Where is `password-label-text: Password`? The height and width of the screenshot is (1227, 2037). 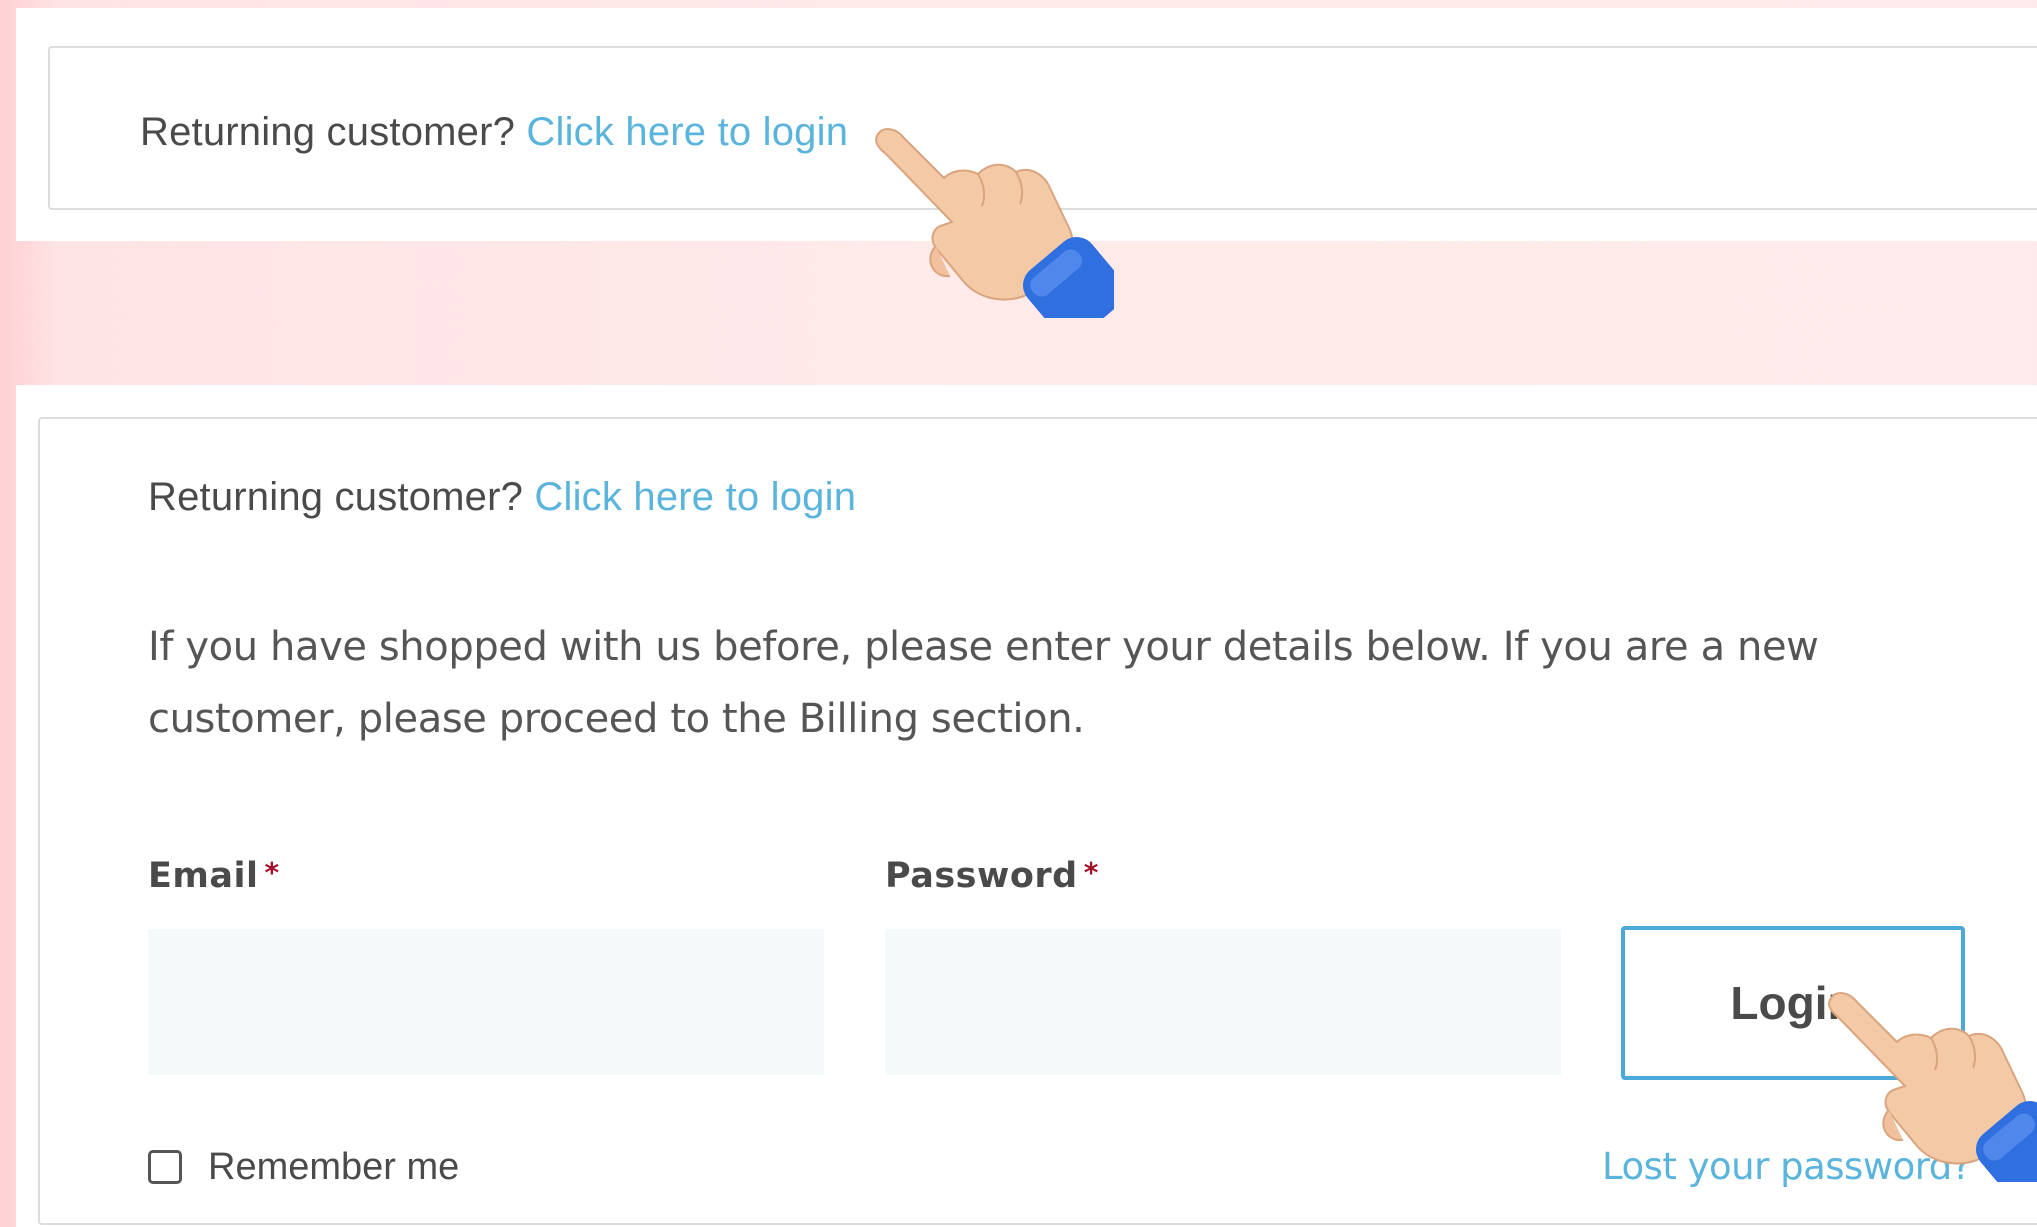 password-label-text: Password is located at coordinates (981, 876).